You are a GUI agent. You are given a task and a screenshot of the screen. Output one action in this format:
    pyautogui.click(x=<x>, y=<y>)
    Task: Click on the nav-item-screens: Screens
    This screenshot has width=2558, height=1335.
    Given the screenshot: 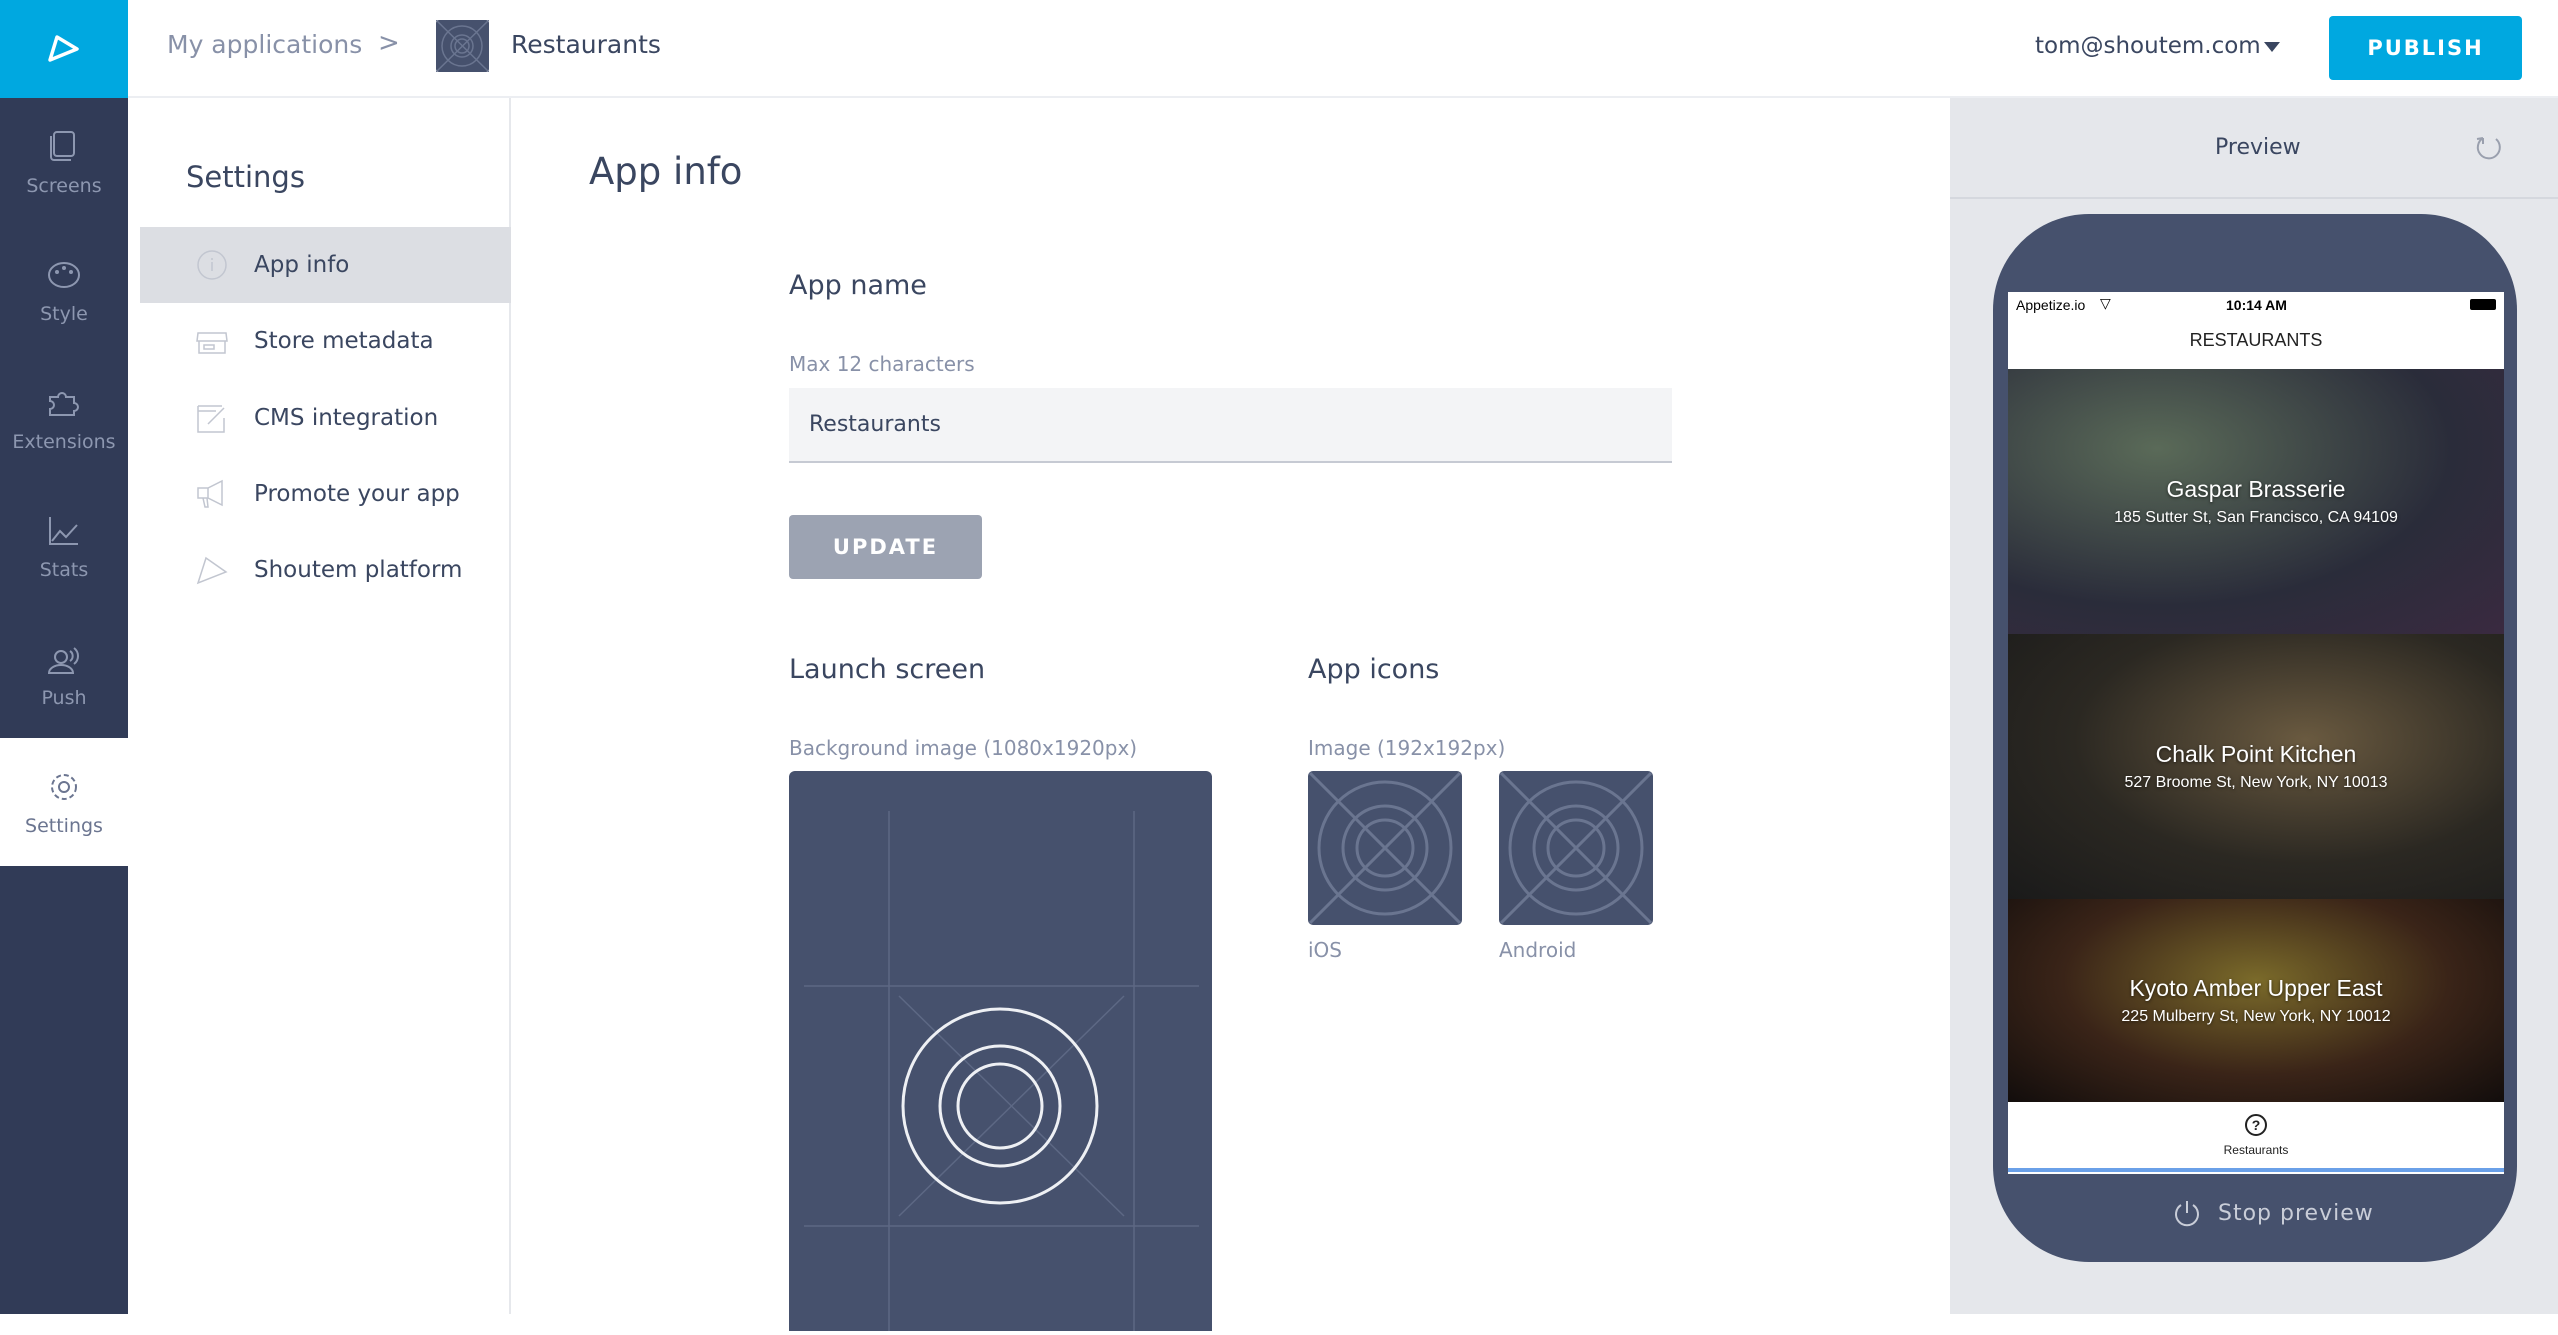 What is the action you would take?
    pyautogui.click(x=64, y=162)
    